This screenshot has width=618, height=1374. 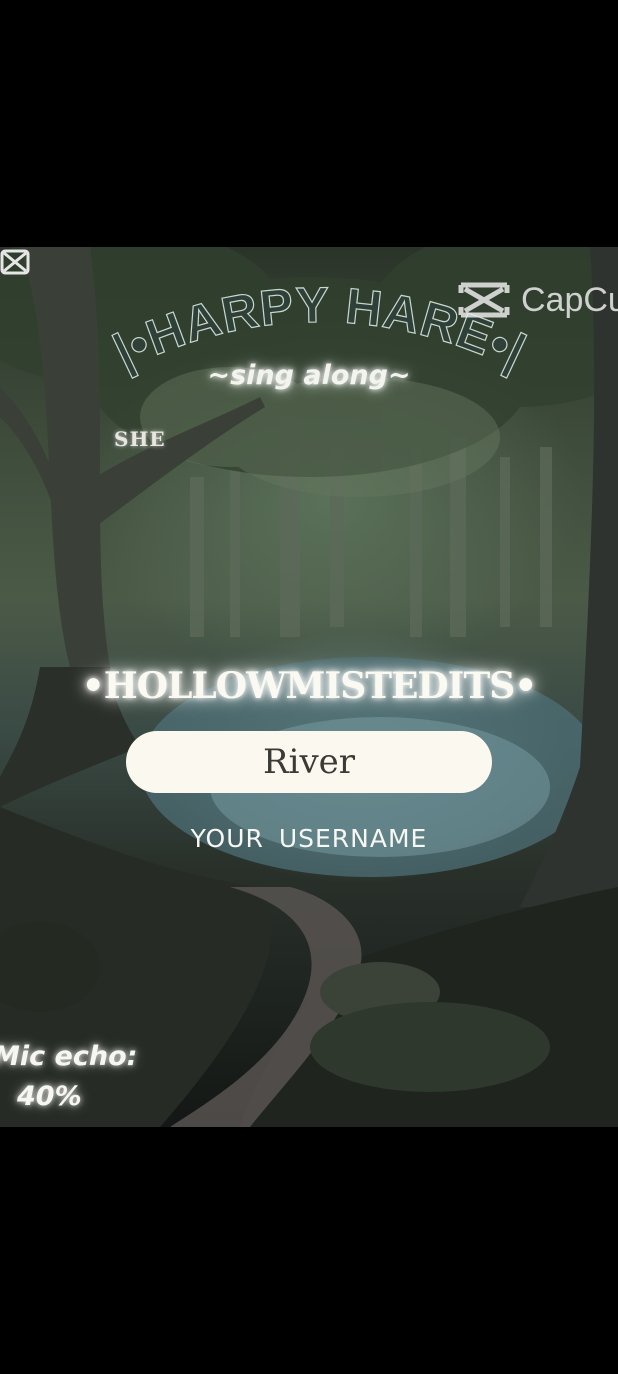 What do you see at coordinates (319, 328) in the screenshot?
I see `song-title: |•HARPY HARE•|` at bounding box center [319, 328].